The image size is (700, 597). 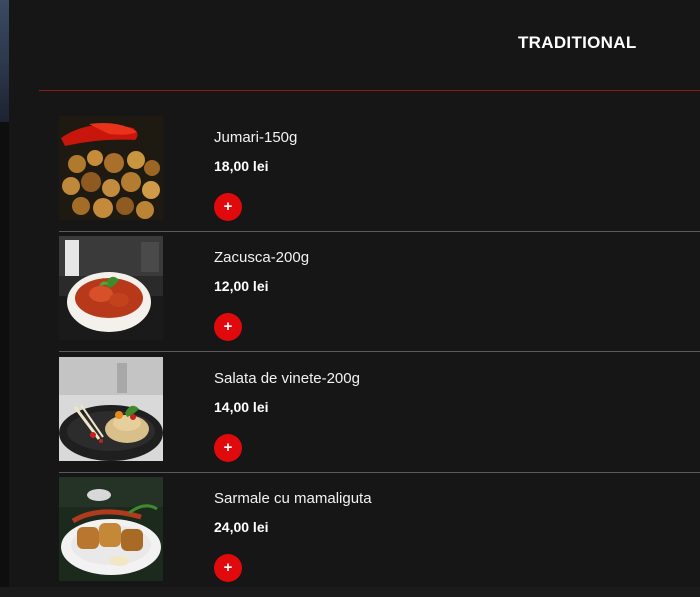 I want to click on header-divider, so click(x=369, y=90).